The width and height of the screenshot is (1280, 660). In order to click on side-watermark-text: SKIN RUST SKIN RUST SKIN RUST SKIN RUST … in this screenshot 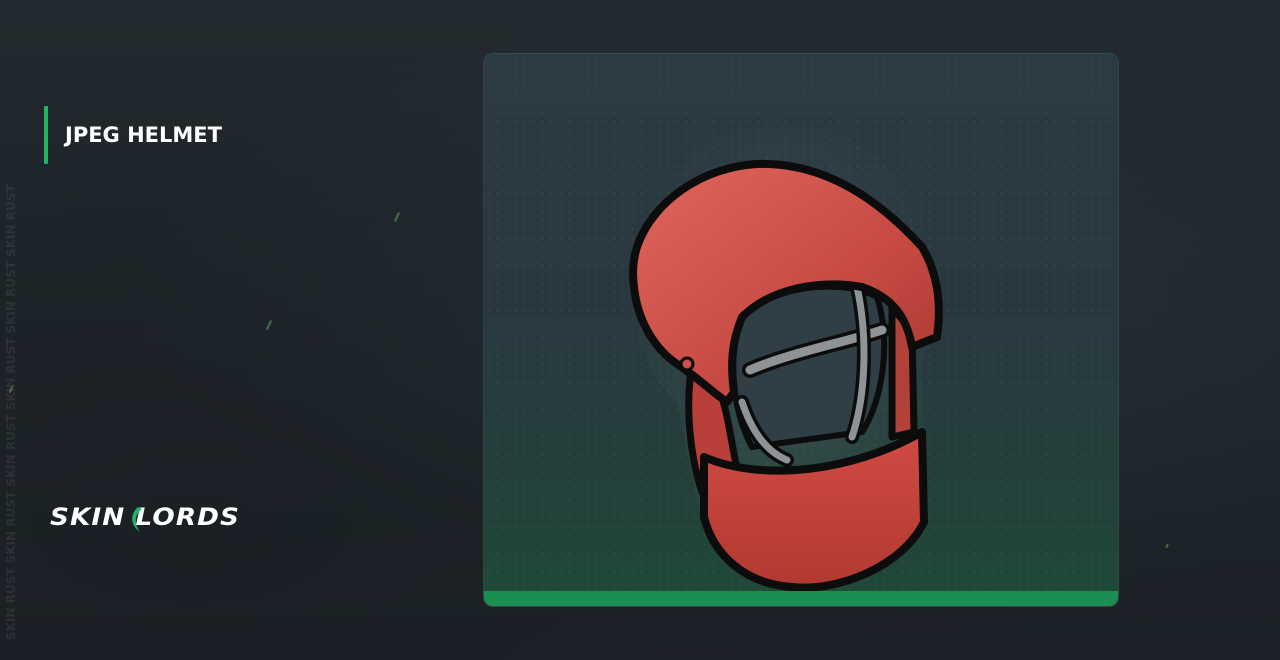, I will do `click(11, 412)`.